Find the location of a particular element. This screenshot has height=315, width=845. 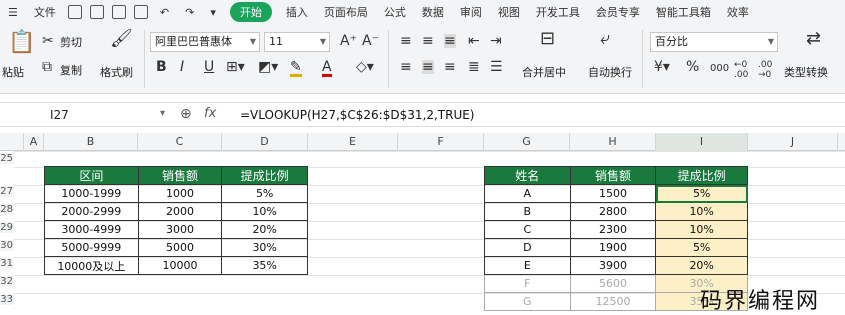

column-header: B is located at coordinates (91, 142).